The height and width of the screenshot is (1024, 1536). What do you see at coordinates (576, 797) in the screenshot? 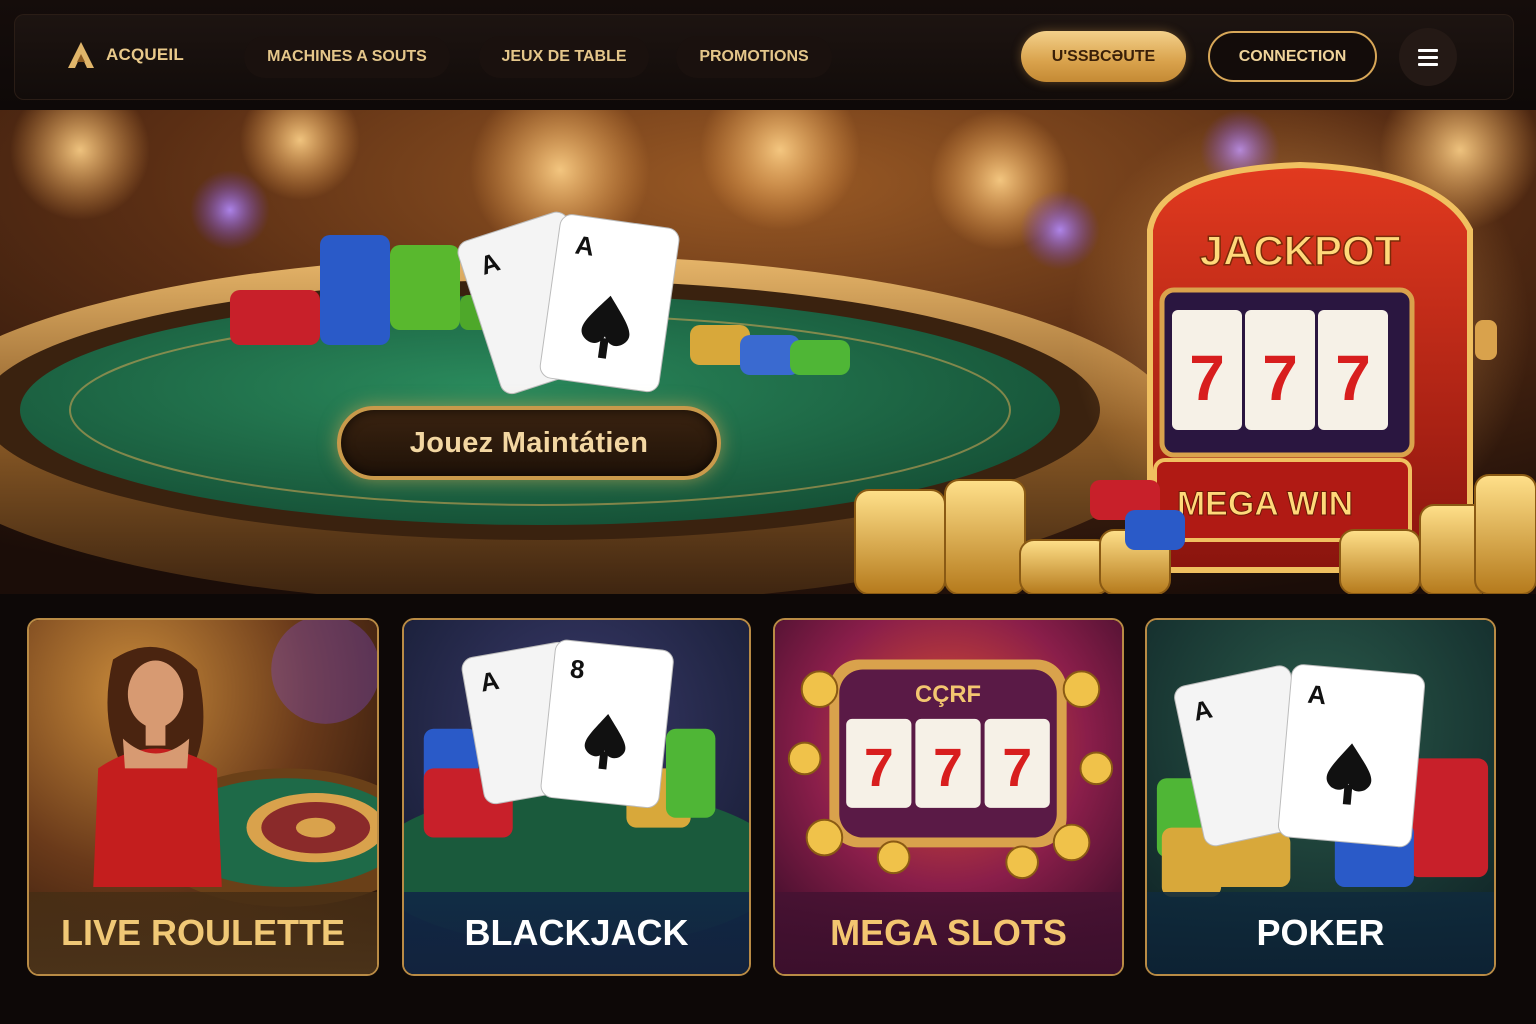
I see `game-card-blackjack: A 8 BLACKJACK` at bounding box center [576, 797].